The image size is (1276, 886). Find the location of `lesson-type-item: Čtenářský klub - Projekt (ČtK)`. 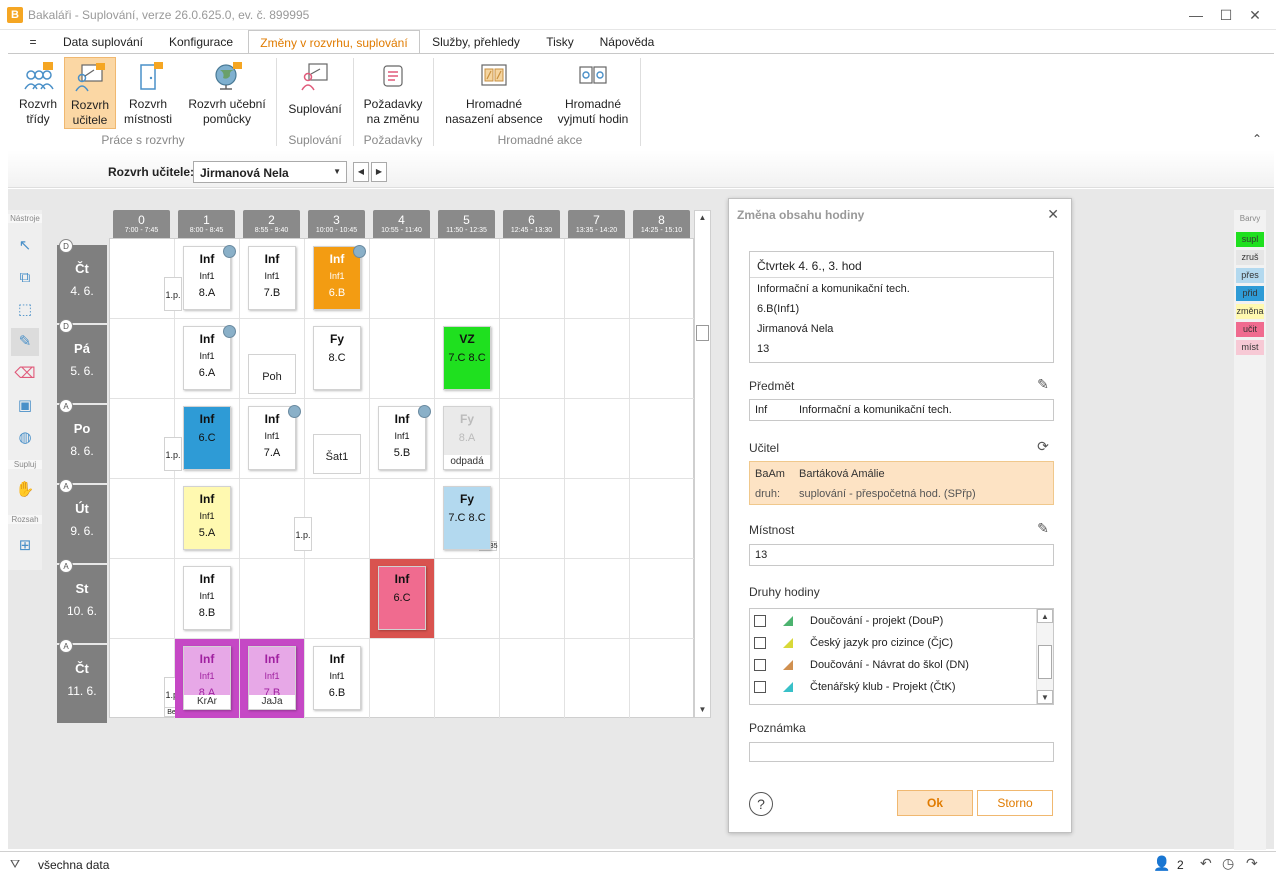

lesson-type-item: Čtenářský klub - Projekt (ČtK) is located at coordinates (892, 687).